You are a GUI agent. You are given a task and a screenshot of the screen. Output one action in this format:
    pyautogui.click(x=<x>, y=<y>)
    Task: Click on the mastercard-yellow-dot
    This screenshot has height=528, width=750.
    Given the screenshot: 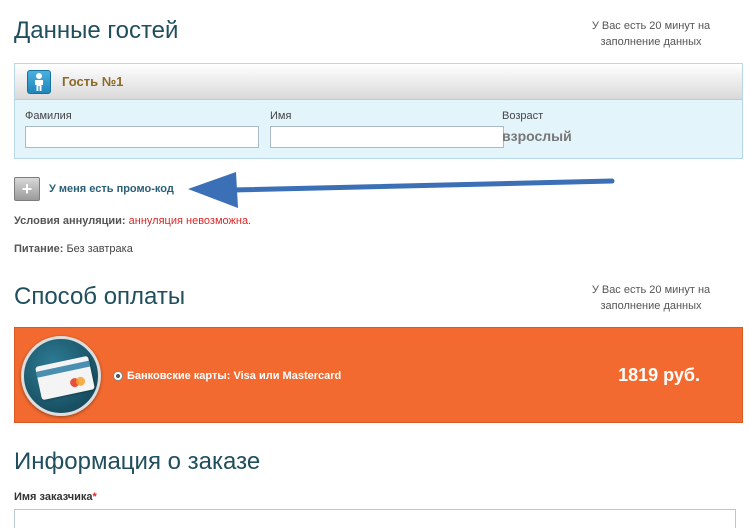 What is the action you would take?
    pyautogui.click(x=80, y=381)
    